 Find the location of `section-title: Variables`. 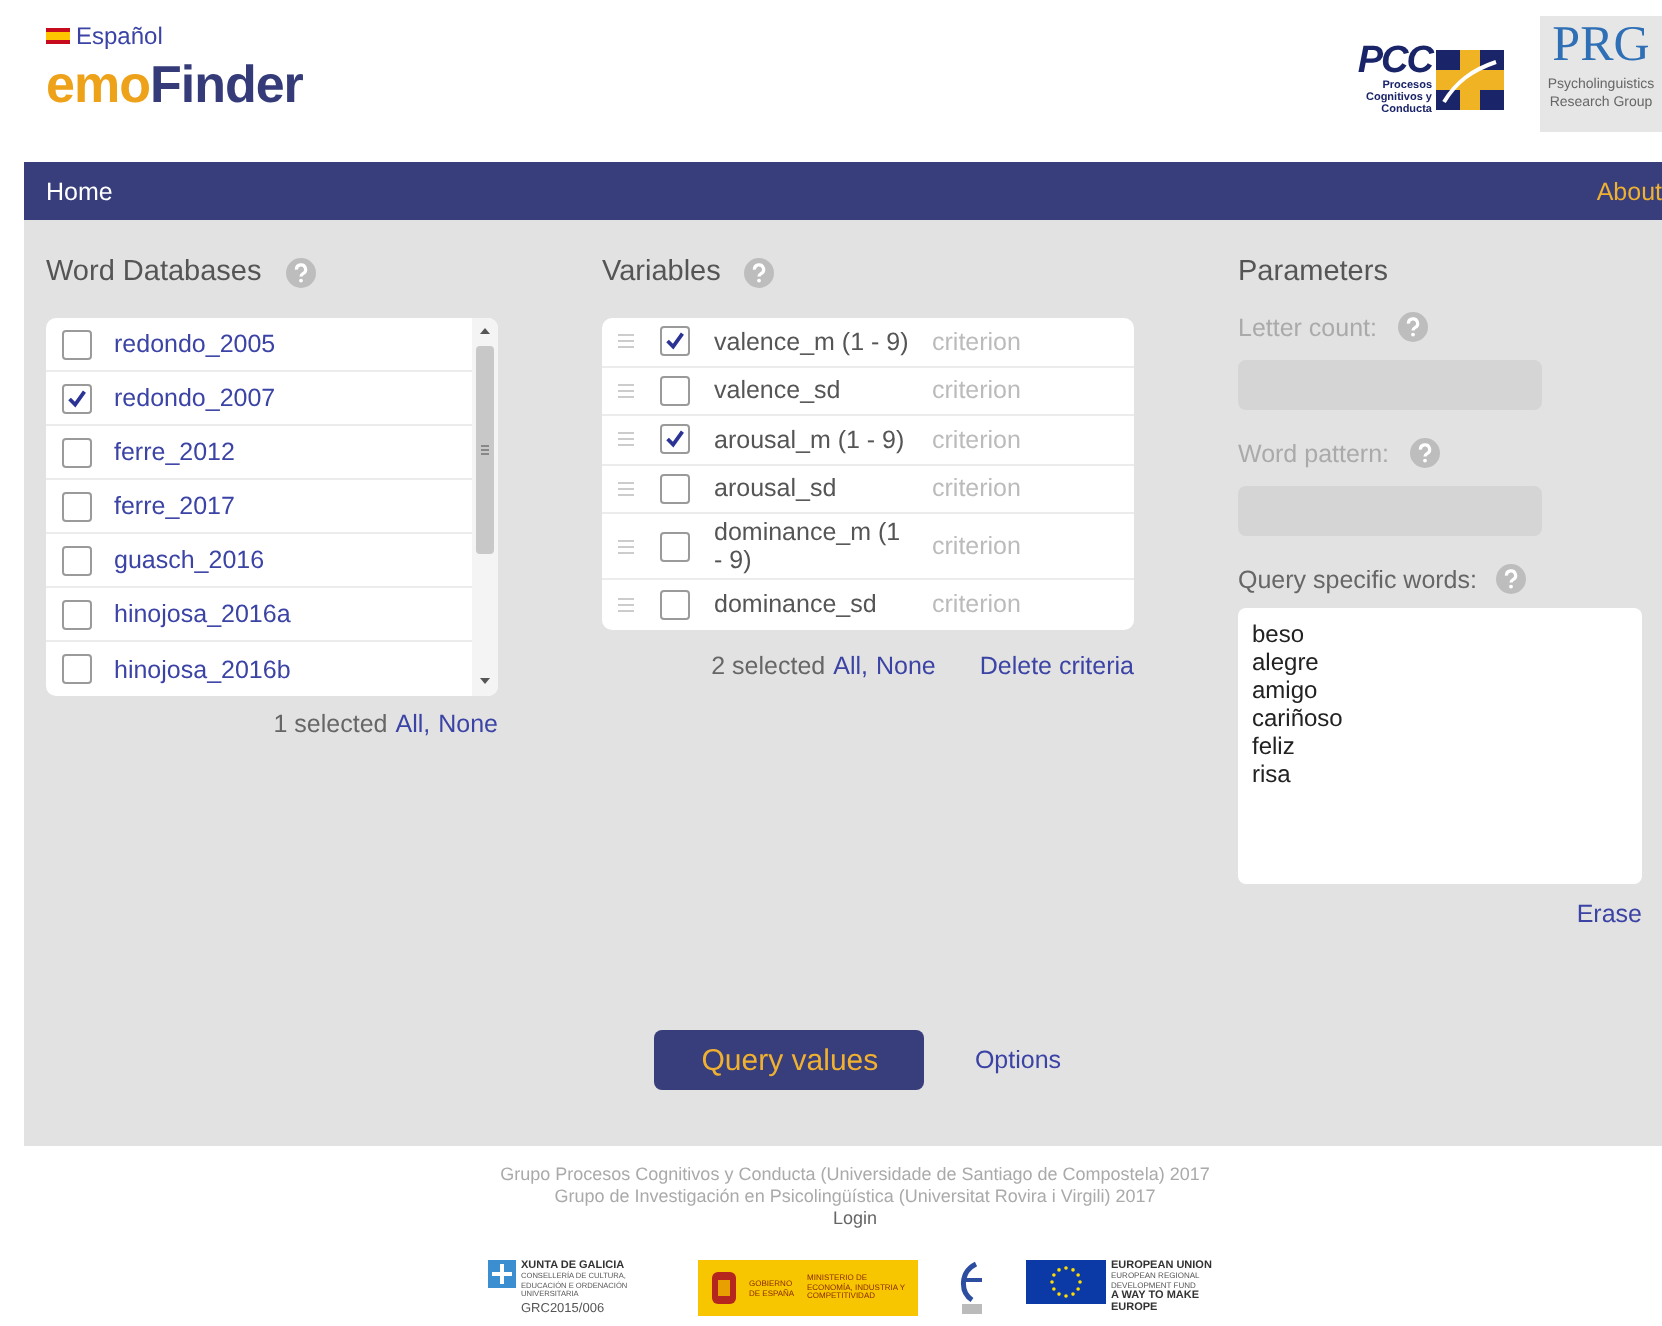

section-title: Variables is located at coordinates (661, 272).